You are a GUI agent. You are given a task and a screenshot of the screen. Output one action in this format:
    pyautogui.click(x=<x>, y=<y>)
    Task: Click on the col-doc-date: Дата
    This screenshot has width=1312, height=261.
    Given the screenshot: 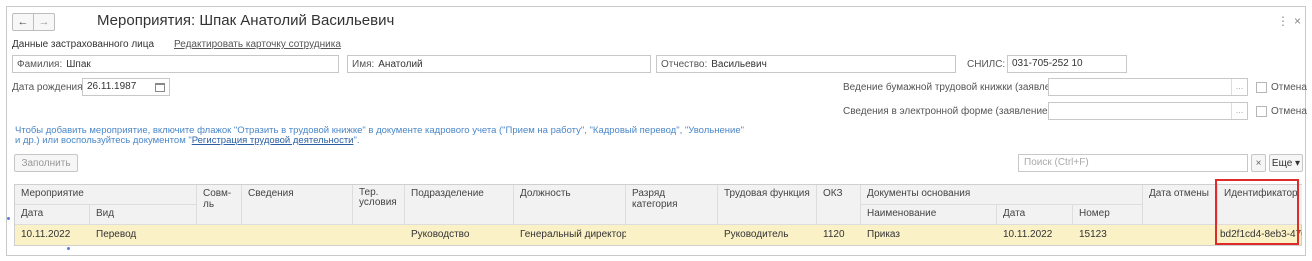 What is the action you would take?
    pyautogui.click(x=1035, y=215)
    